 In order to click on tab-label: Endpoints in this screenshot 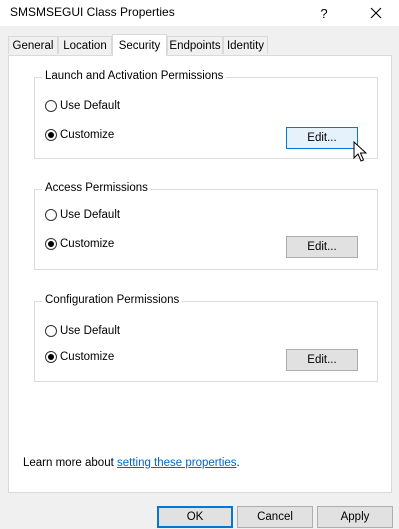, I will do `click(195, 45)`.